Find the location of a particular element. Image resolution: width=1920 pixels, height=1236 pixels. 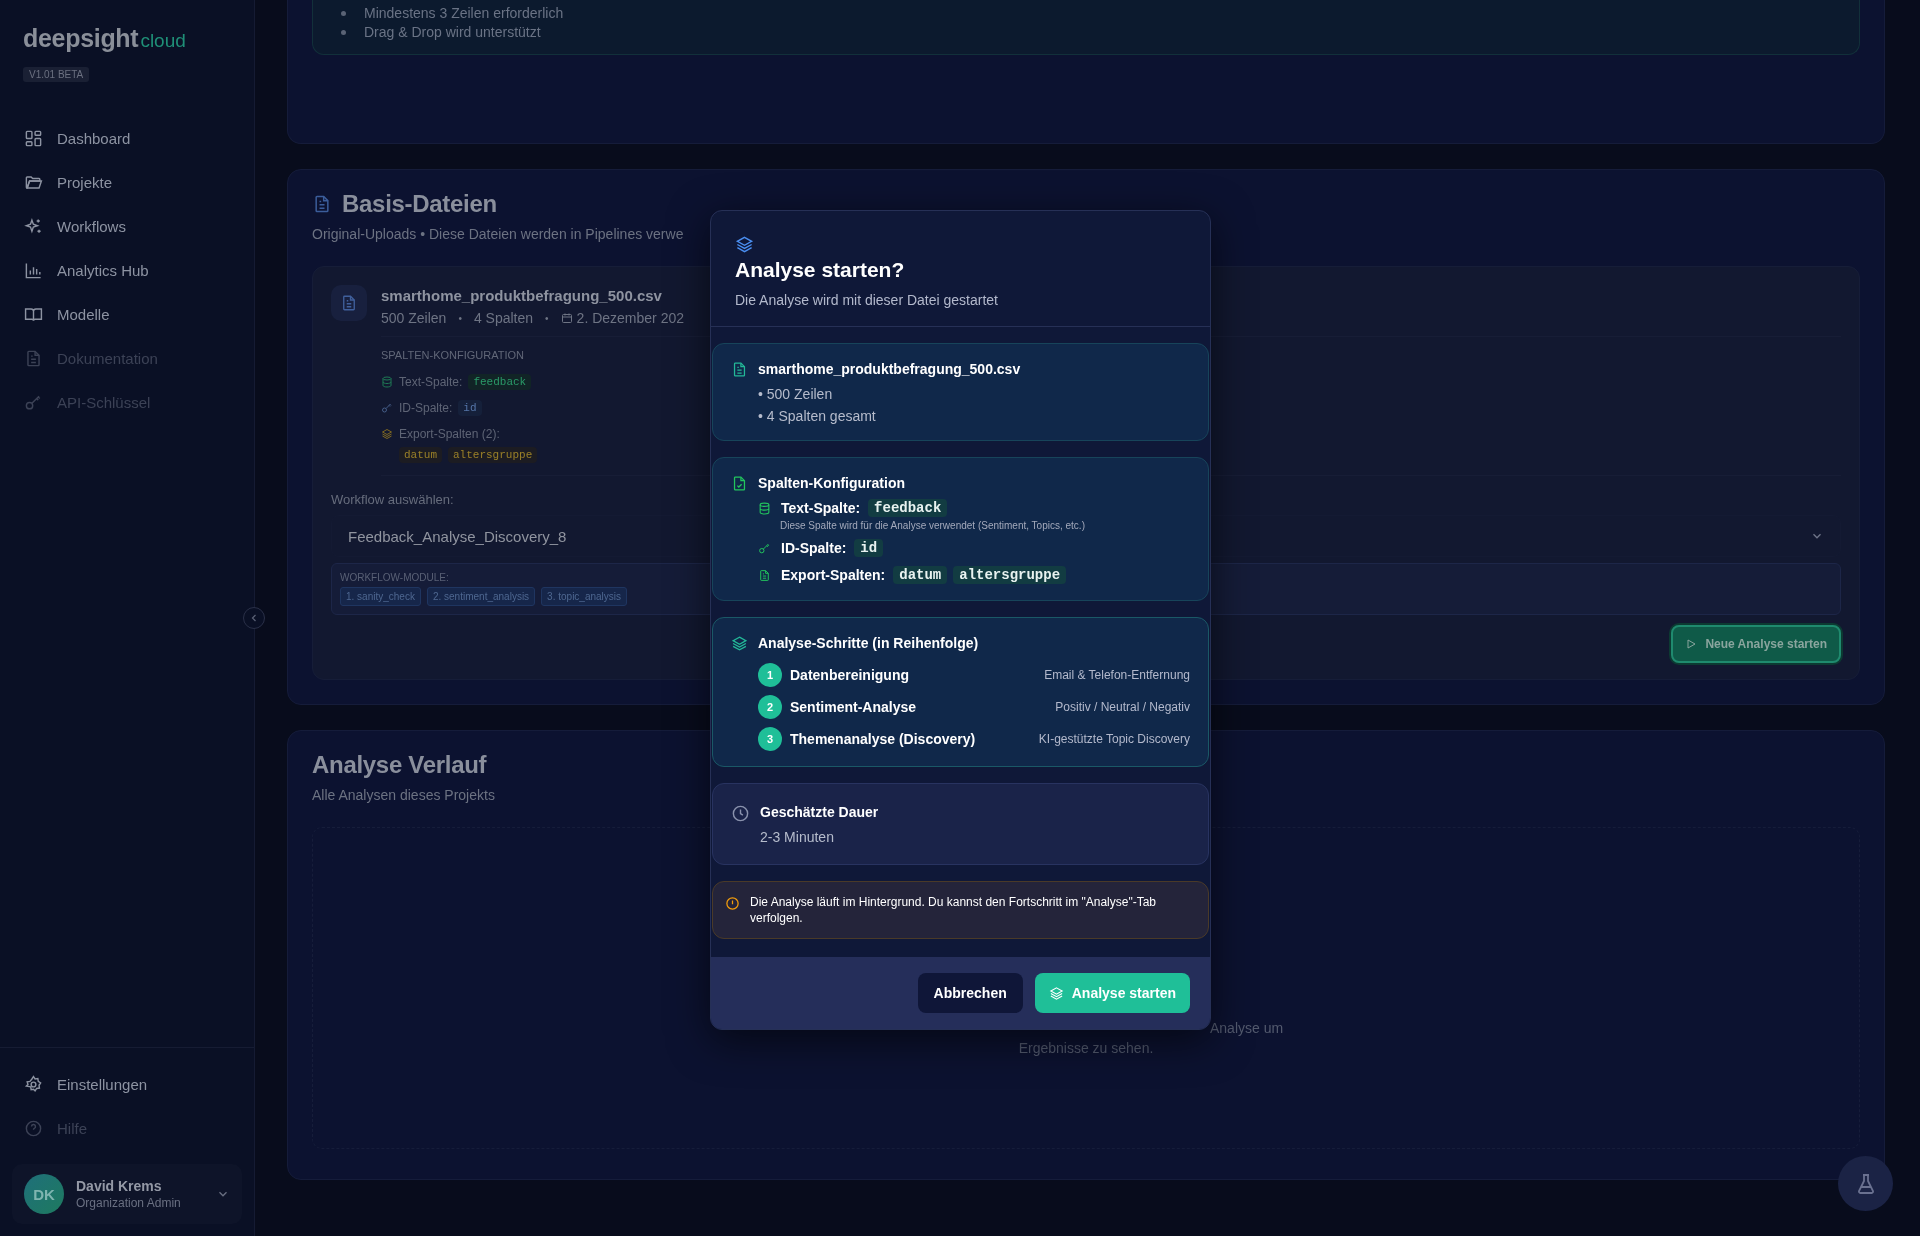

nav-item: Modelle is located at coordinates (127, 314).